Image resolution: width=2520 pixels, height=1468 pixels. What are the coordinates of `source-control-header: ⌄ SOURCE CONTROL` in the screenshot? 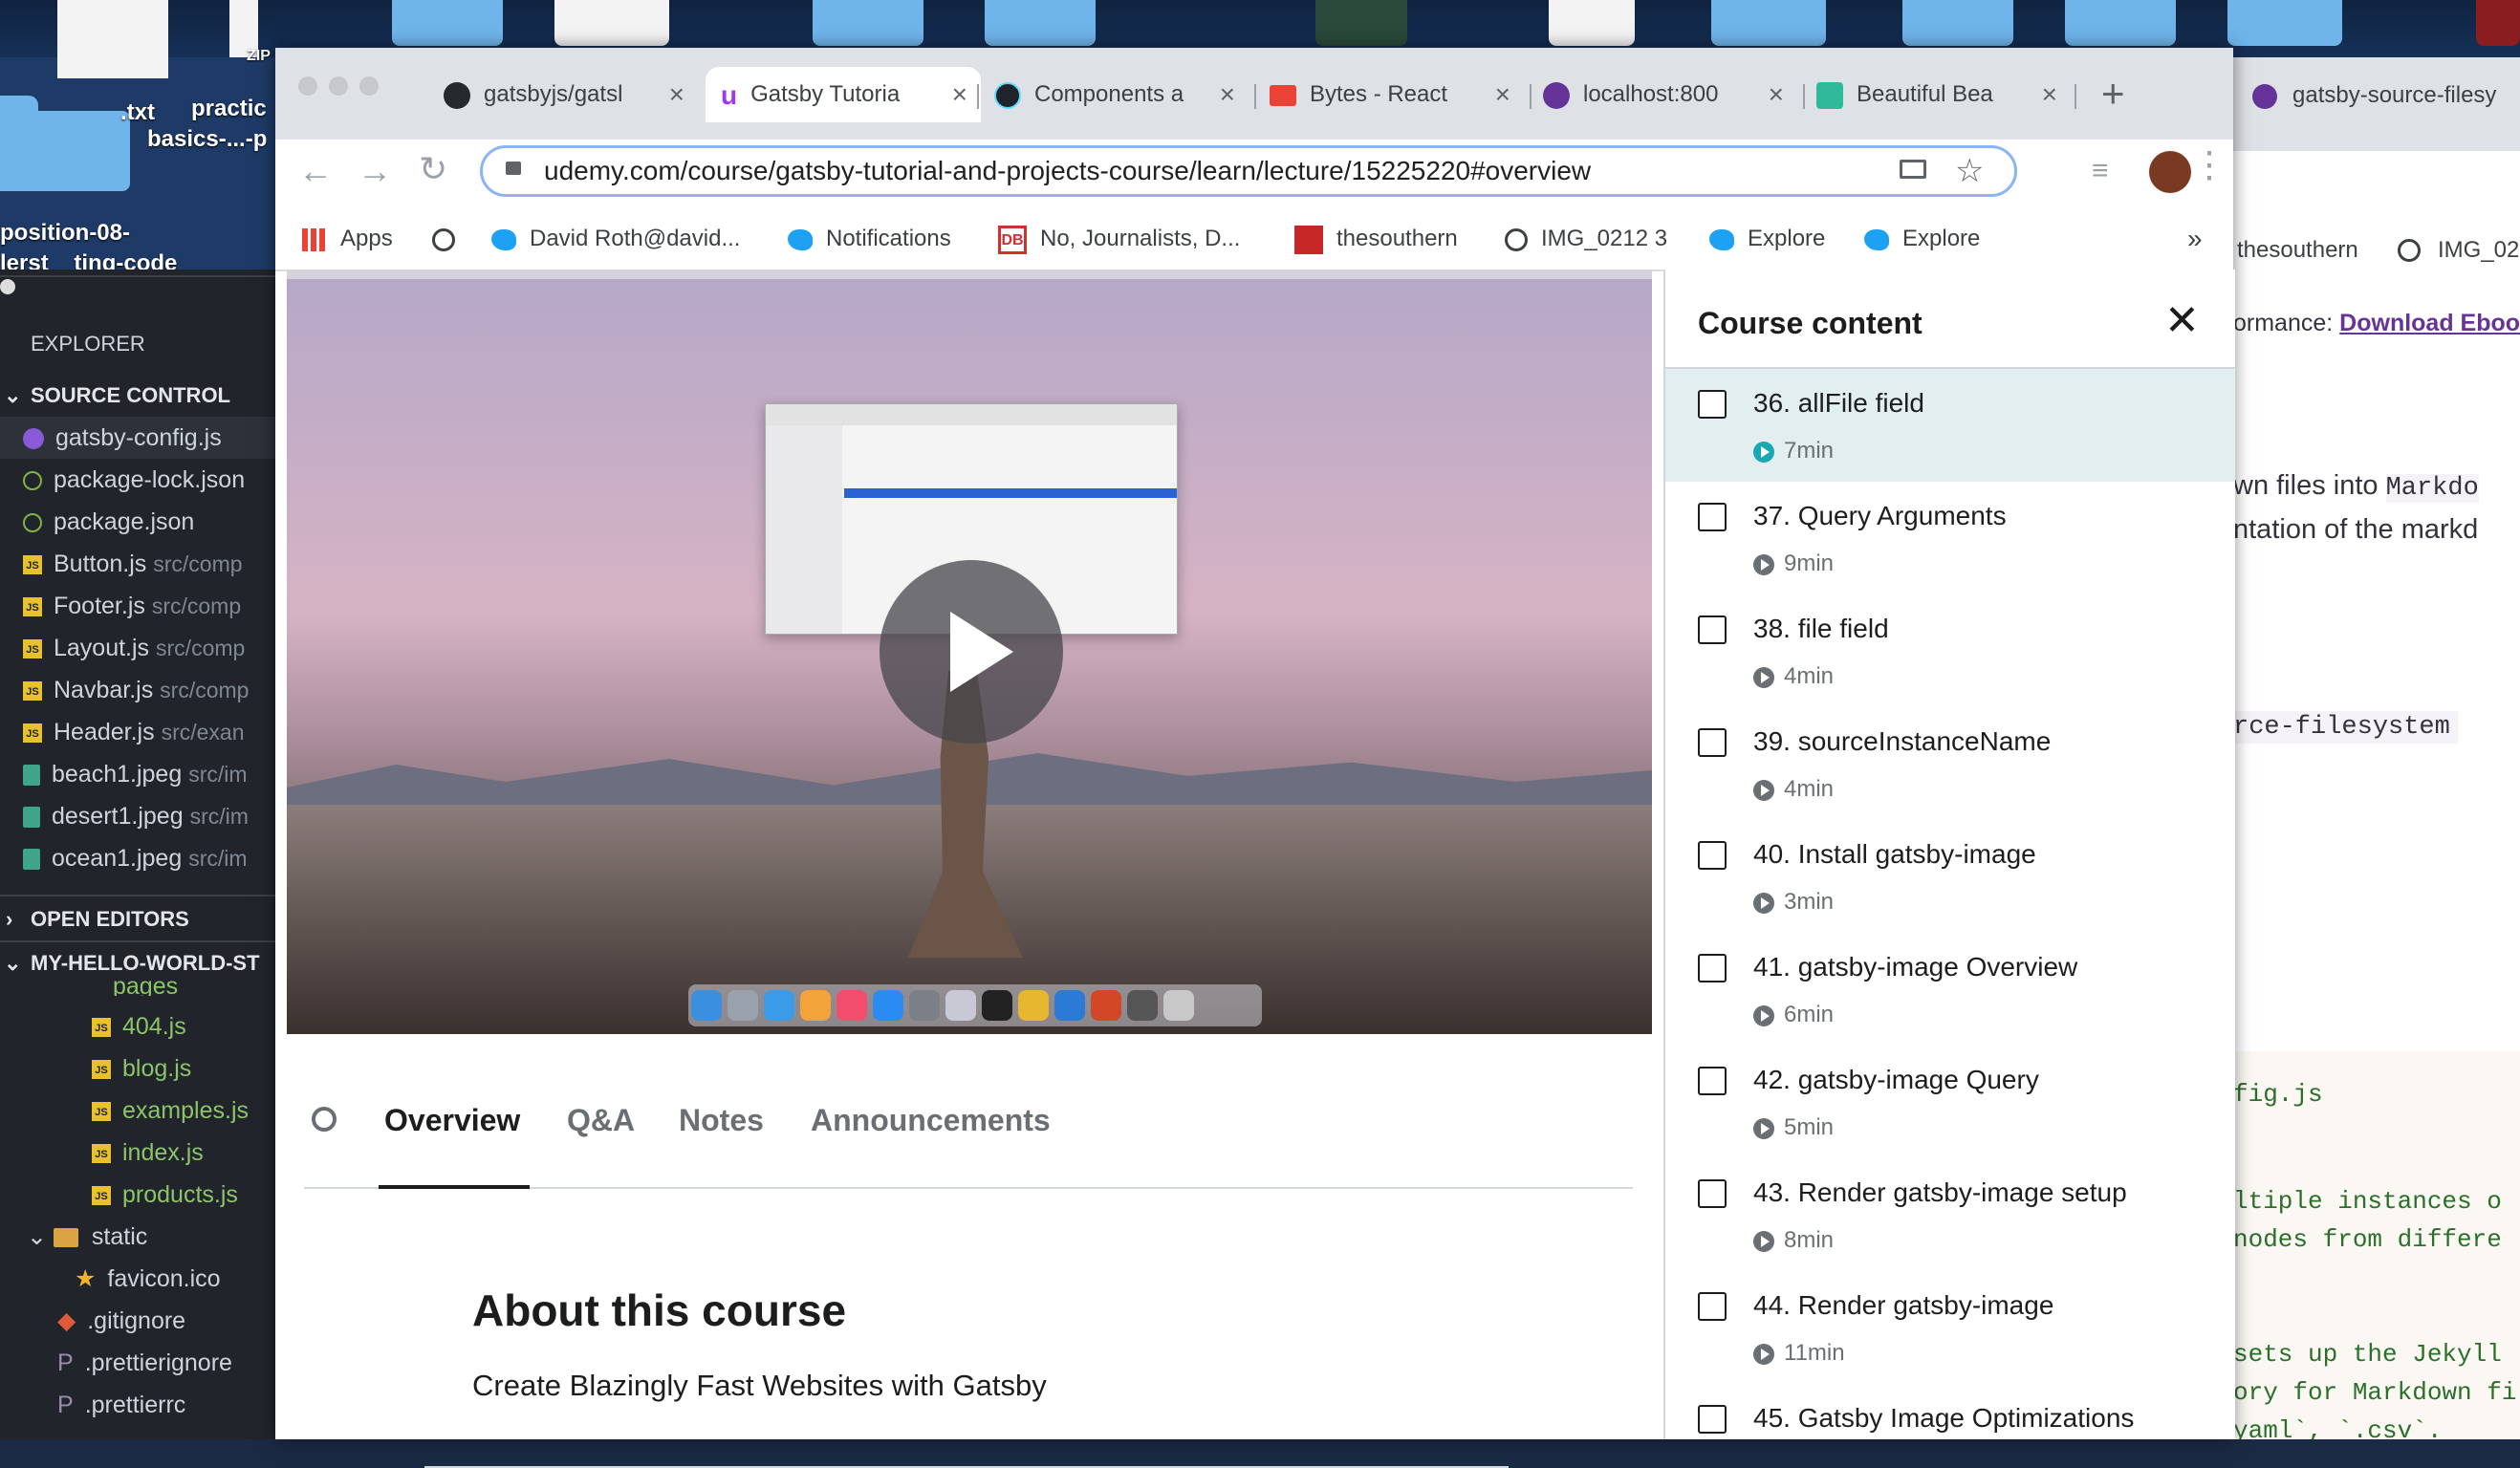 It's located at (138, 396).